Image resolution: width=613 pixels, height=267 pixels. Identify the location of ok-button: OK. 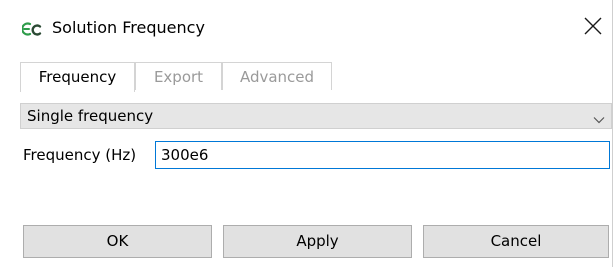
(117, 241).